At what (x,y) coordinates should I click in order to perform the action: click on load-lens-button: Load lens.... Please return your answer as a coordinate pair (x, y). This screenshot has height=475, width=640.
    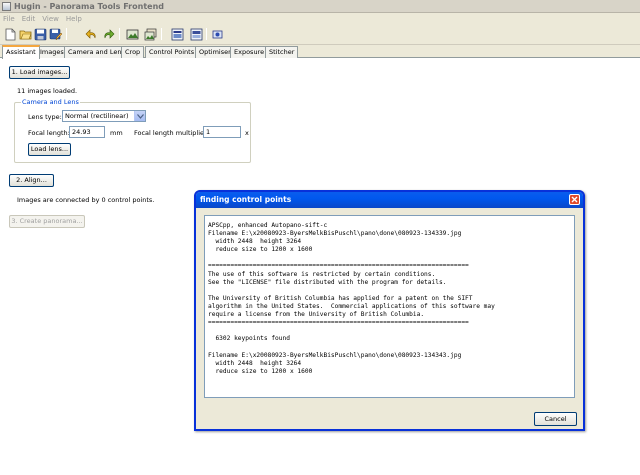
    Looking at the image, I should click on (49, 149).